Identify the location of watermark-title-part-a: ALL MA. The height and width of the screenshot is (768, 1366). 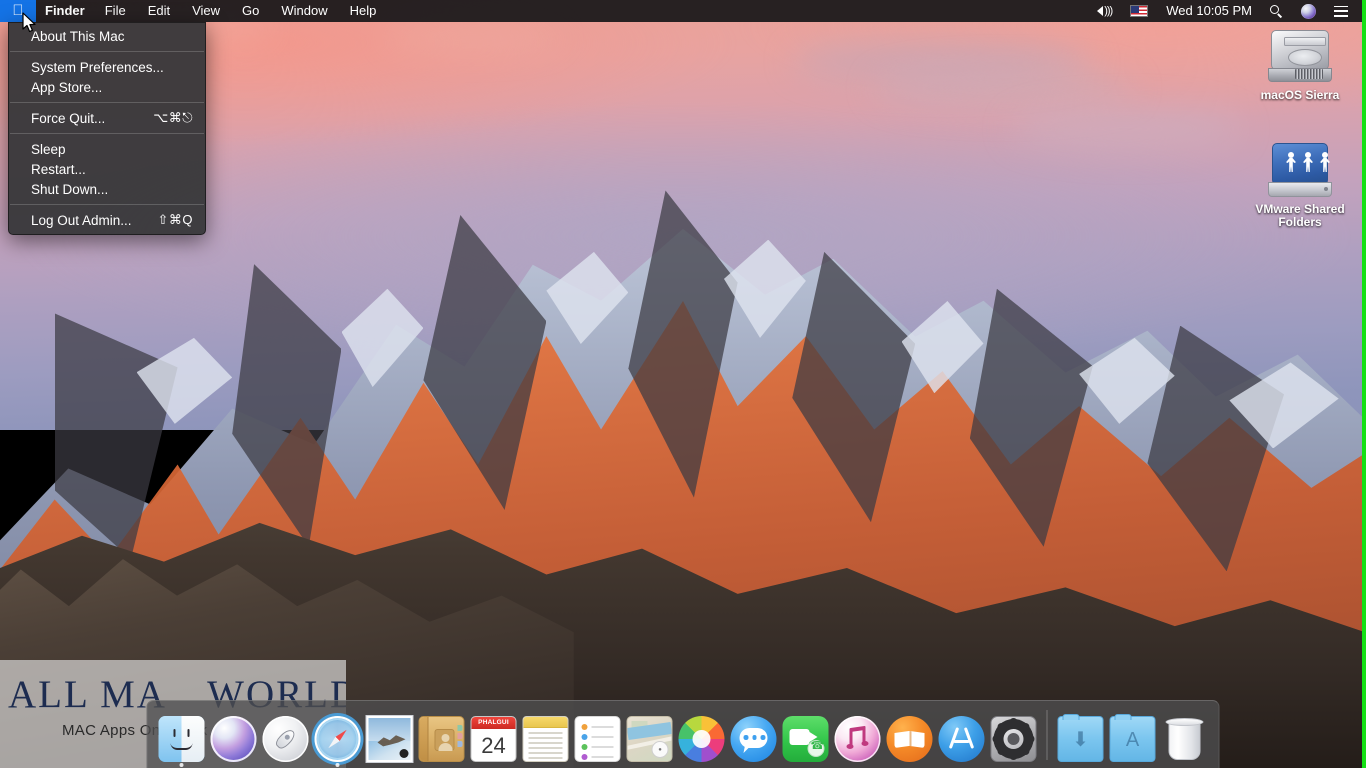
(87, 694).